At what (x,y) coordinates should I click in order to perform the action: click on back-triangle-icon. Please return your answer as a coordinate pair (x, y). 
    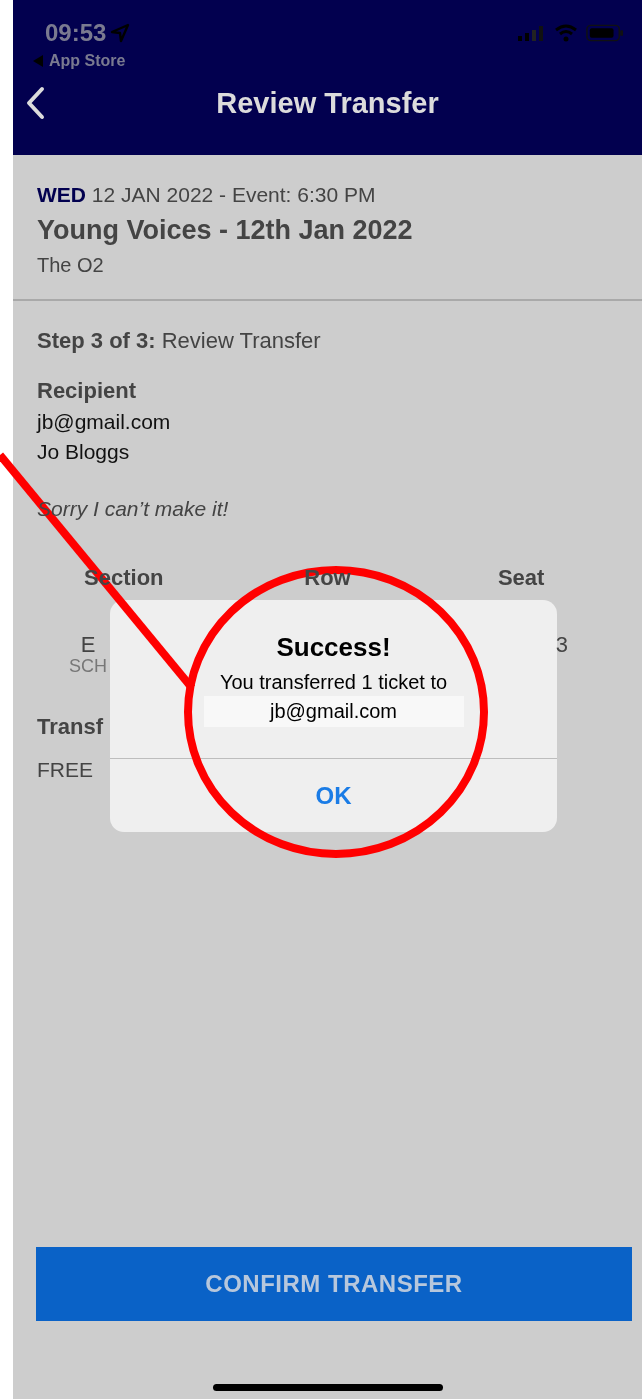
    Looking at the image, I should click on (38, 61).